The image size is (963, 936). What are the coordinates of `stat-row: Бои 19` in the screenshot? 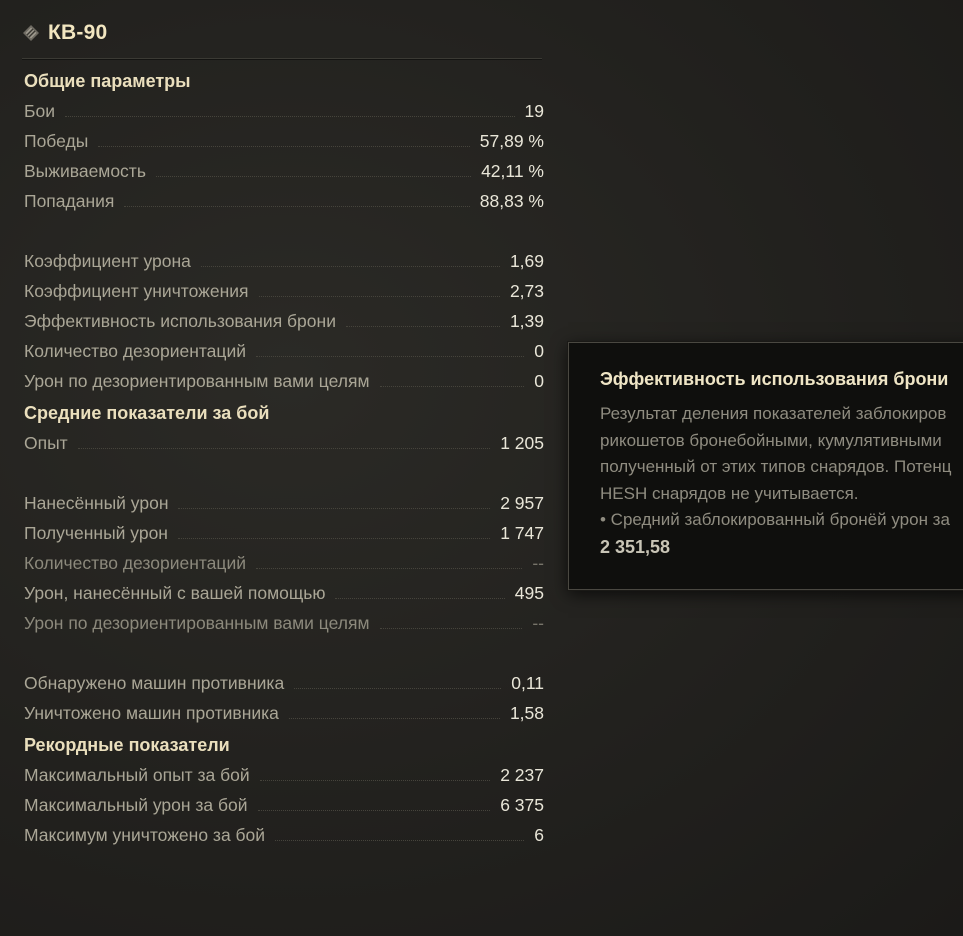 It's located at (284, 111).